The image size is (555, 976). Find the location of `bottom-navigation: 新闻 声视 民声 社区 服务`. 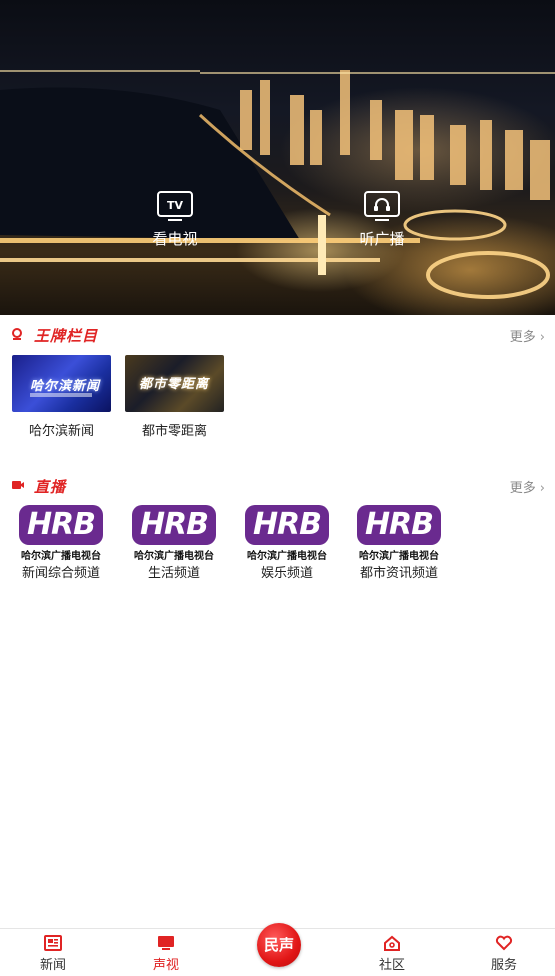

bottom-navigation: 新闻 声视 民声 社区 服务 is located at coordinates (277, 949).